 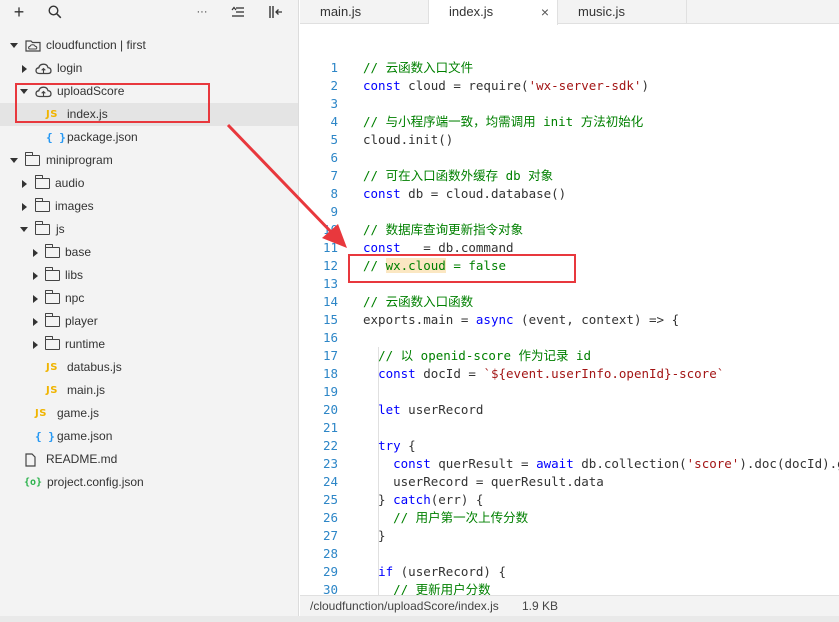 I want to click on code-text: if (userRecord) {, so click(x=442, y=571).